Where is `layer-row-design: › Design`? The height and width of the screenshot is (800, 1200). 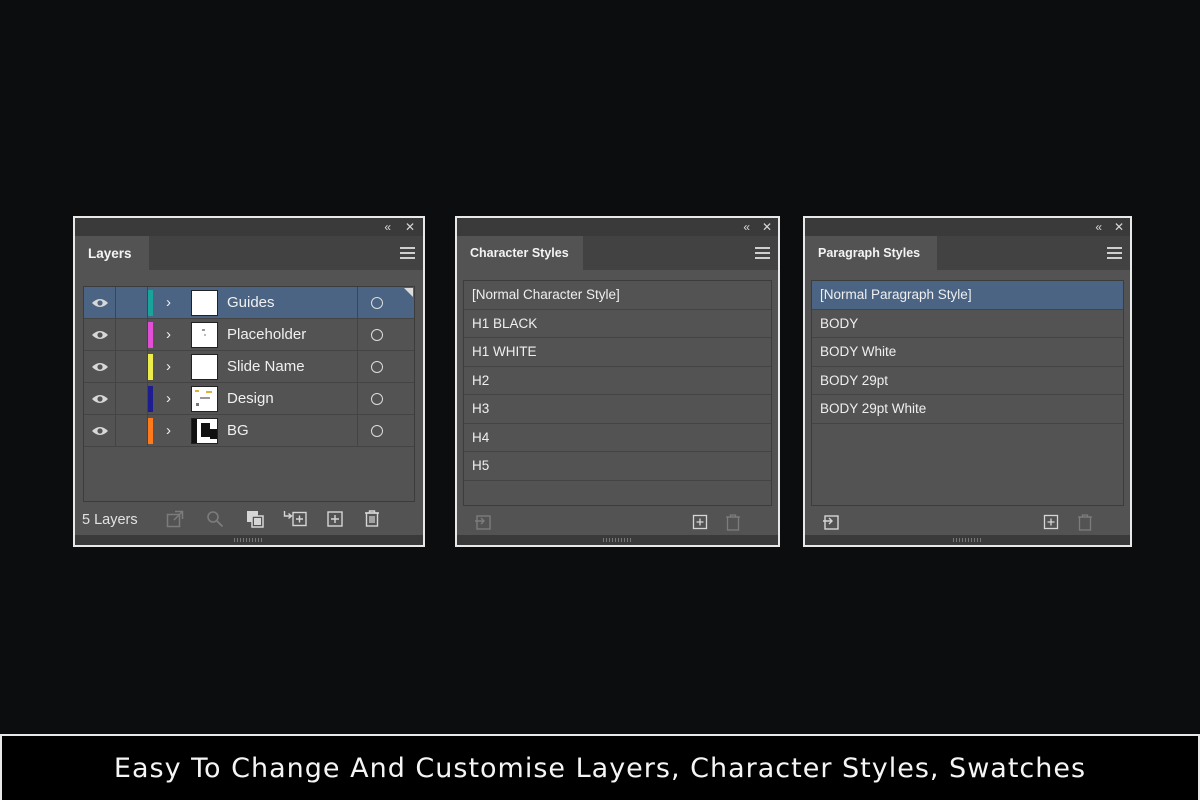 layer-row-design: › Design is located at coordinates (249, 399).